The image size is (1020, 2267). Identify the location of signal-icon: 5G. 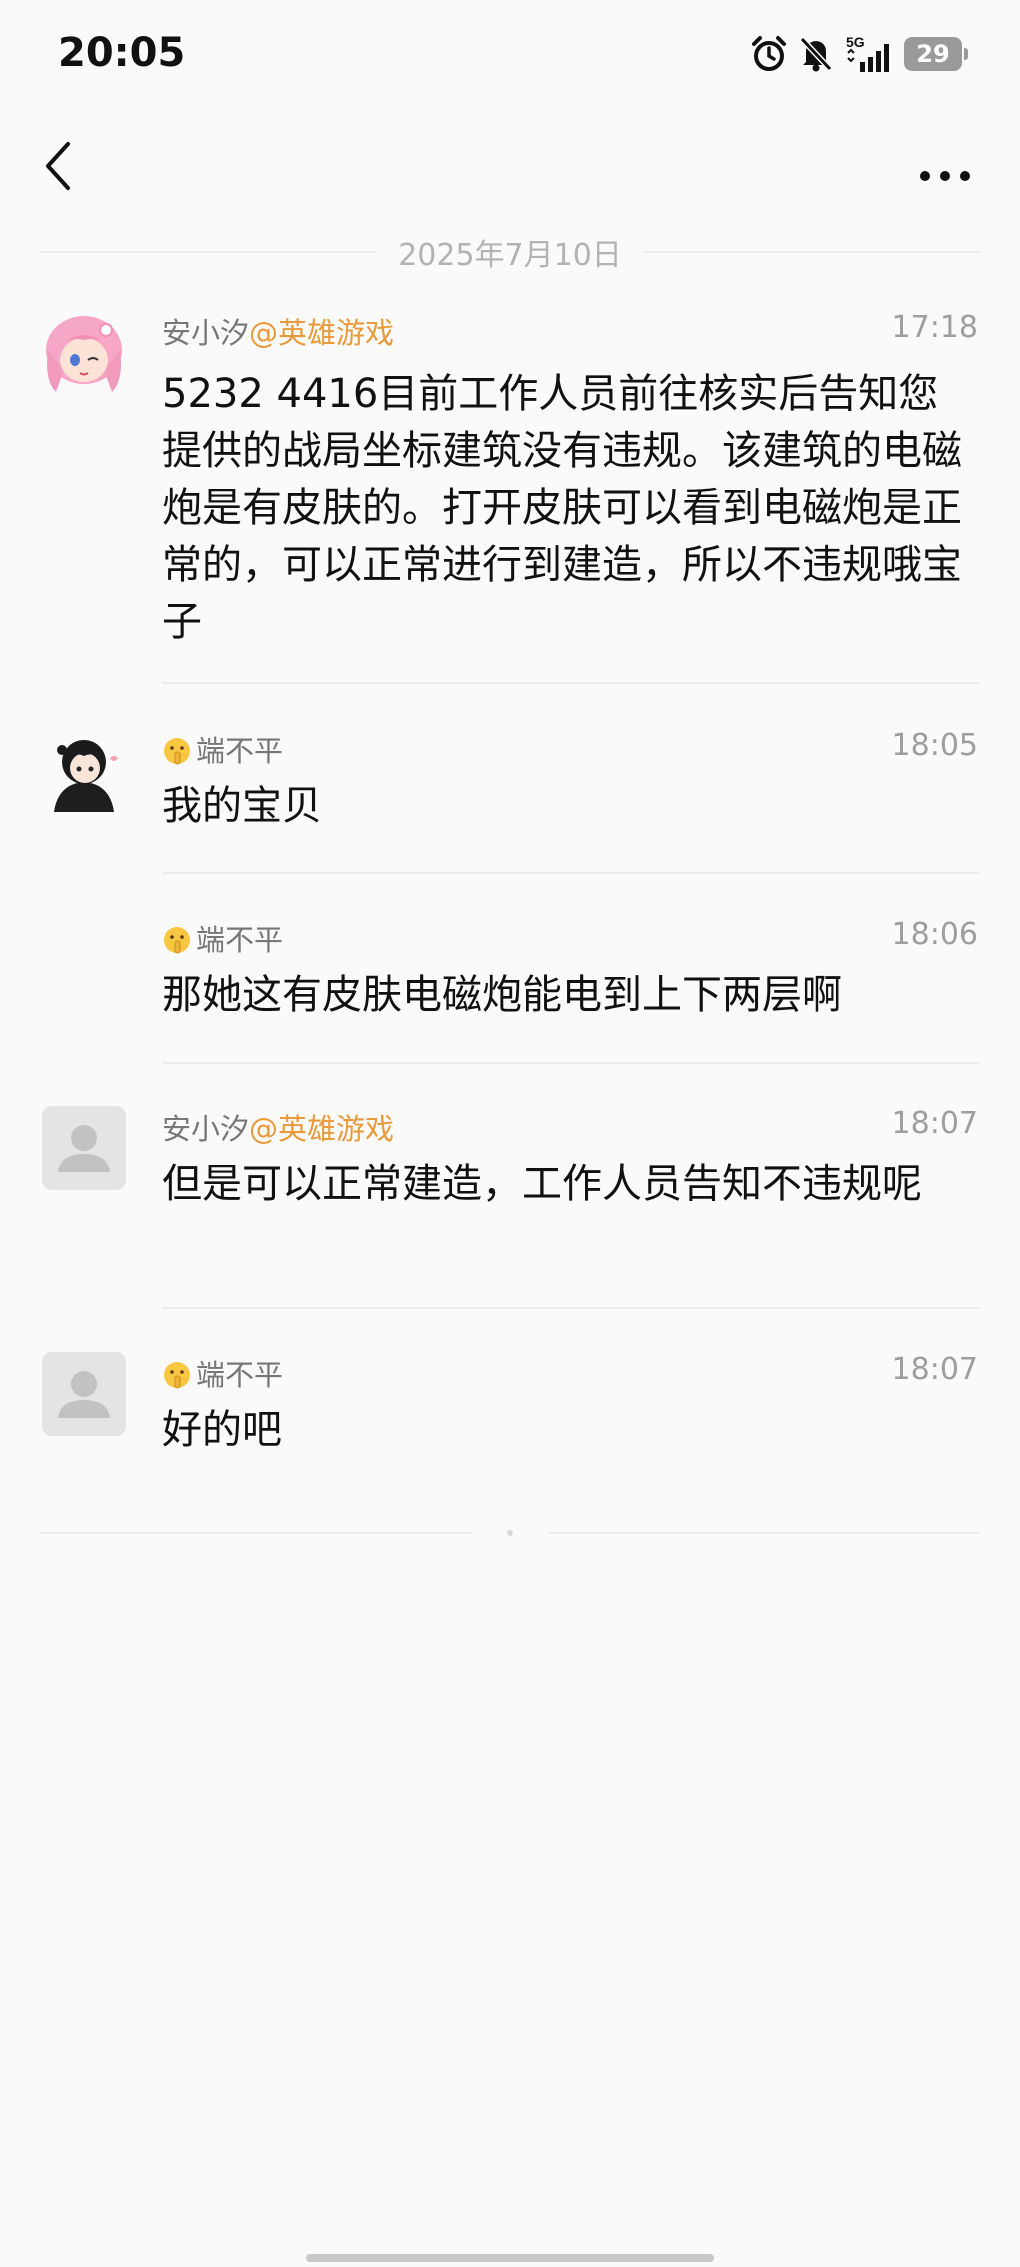
(867, 53).